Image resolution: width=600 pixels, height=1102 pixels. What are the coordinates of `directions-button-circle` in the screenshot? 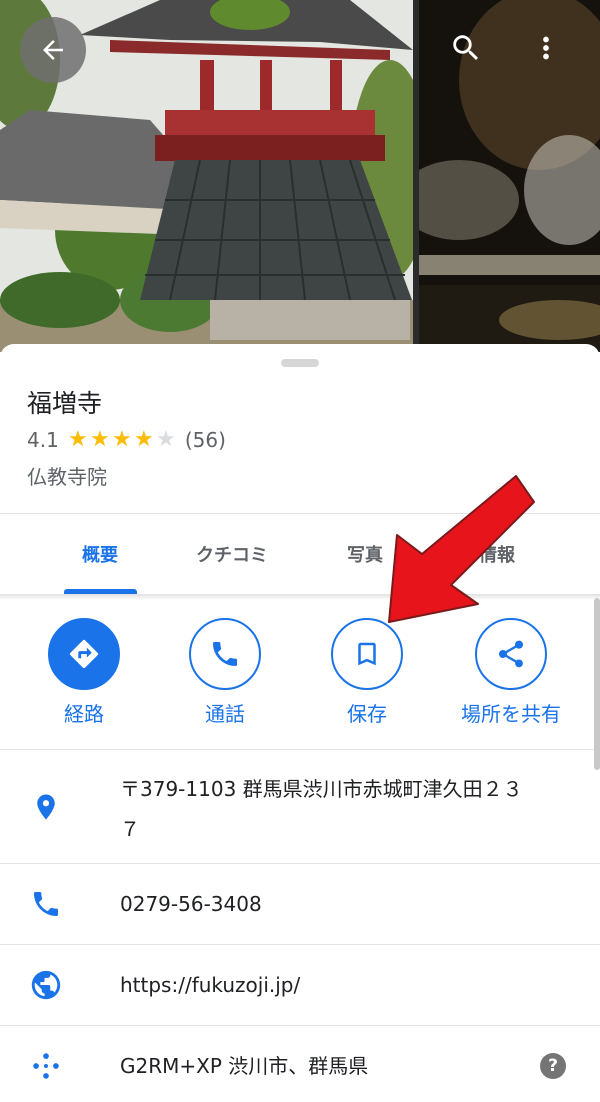 It's located at (84, 654).